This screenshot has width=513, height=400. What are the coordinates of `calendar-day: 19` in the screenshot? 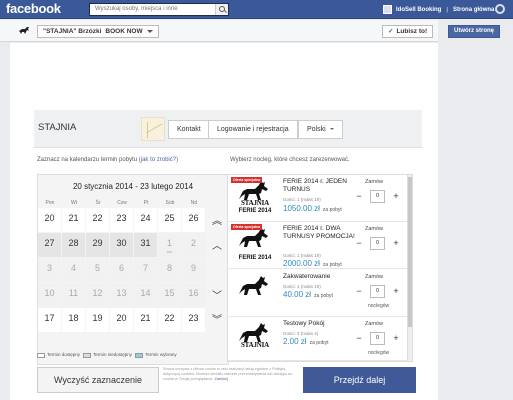 It's located at (98, 320).